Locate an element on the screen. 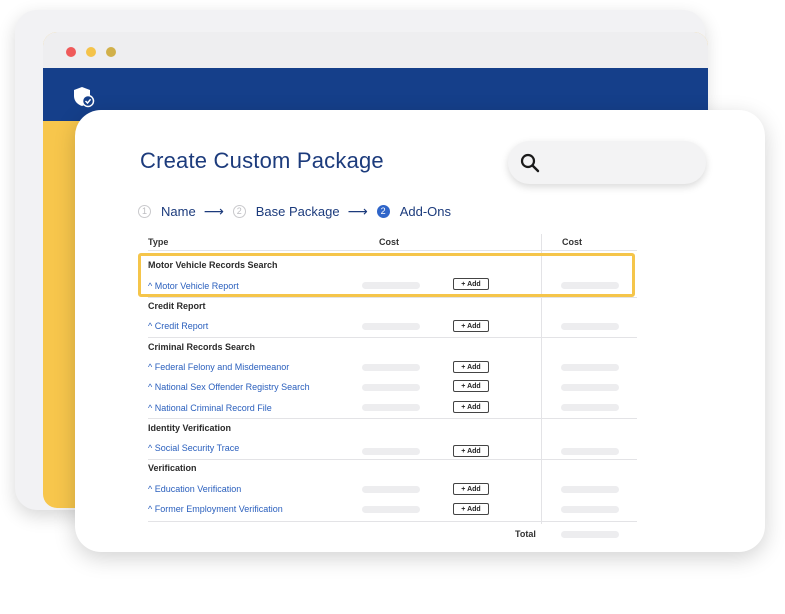 This screenshot has height=614, width=785. item-national-criminal-record: ^ National Criminal Record File is located at coordinates (210, 408).